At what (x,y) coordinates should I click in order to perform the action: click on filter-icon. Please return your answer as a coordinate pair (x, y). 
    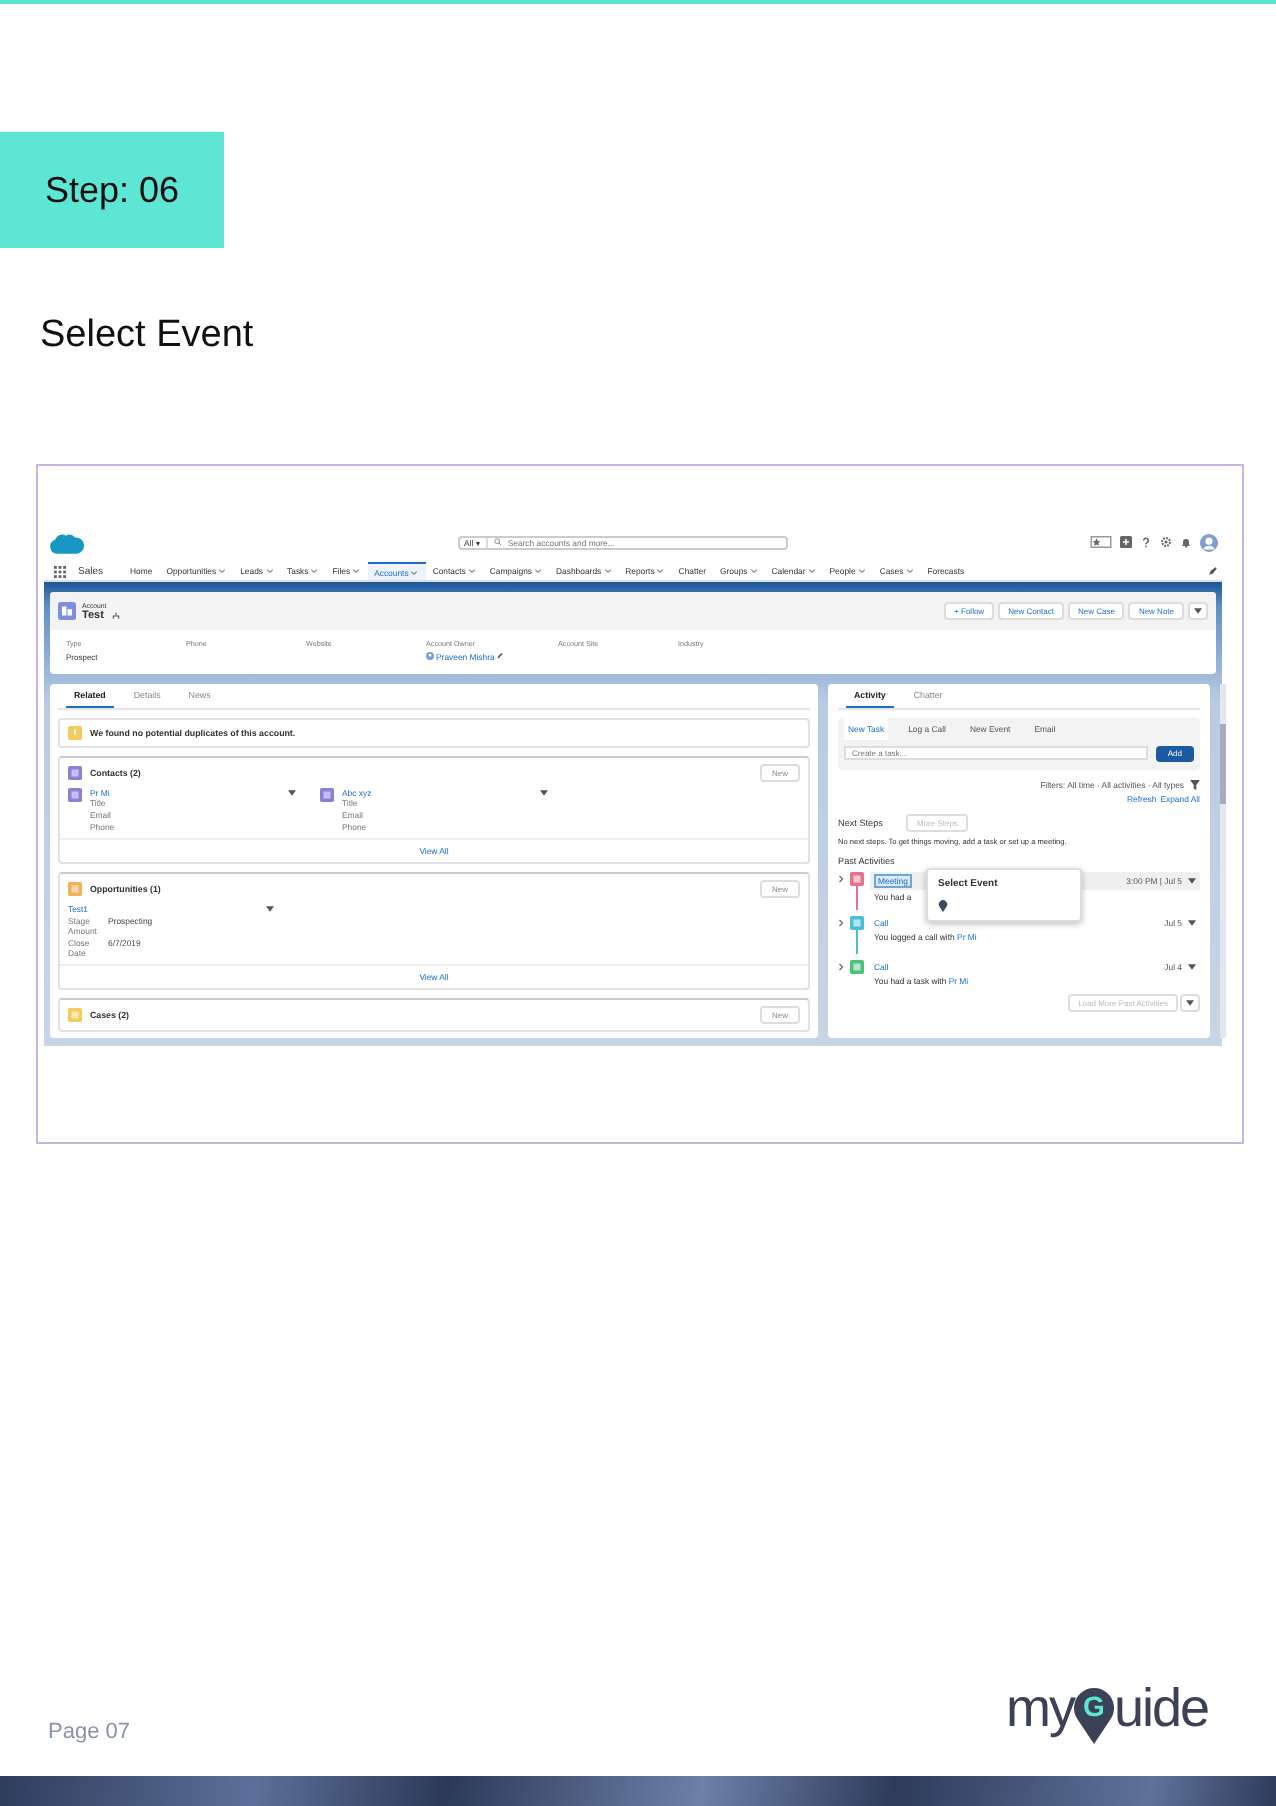
    Looking at the image, I should click on (1195, 784).